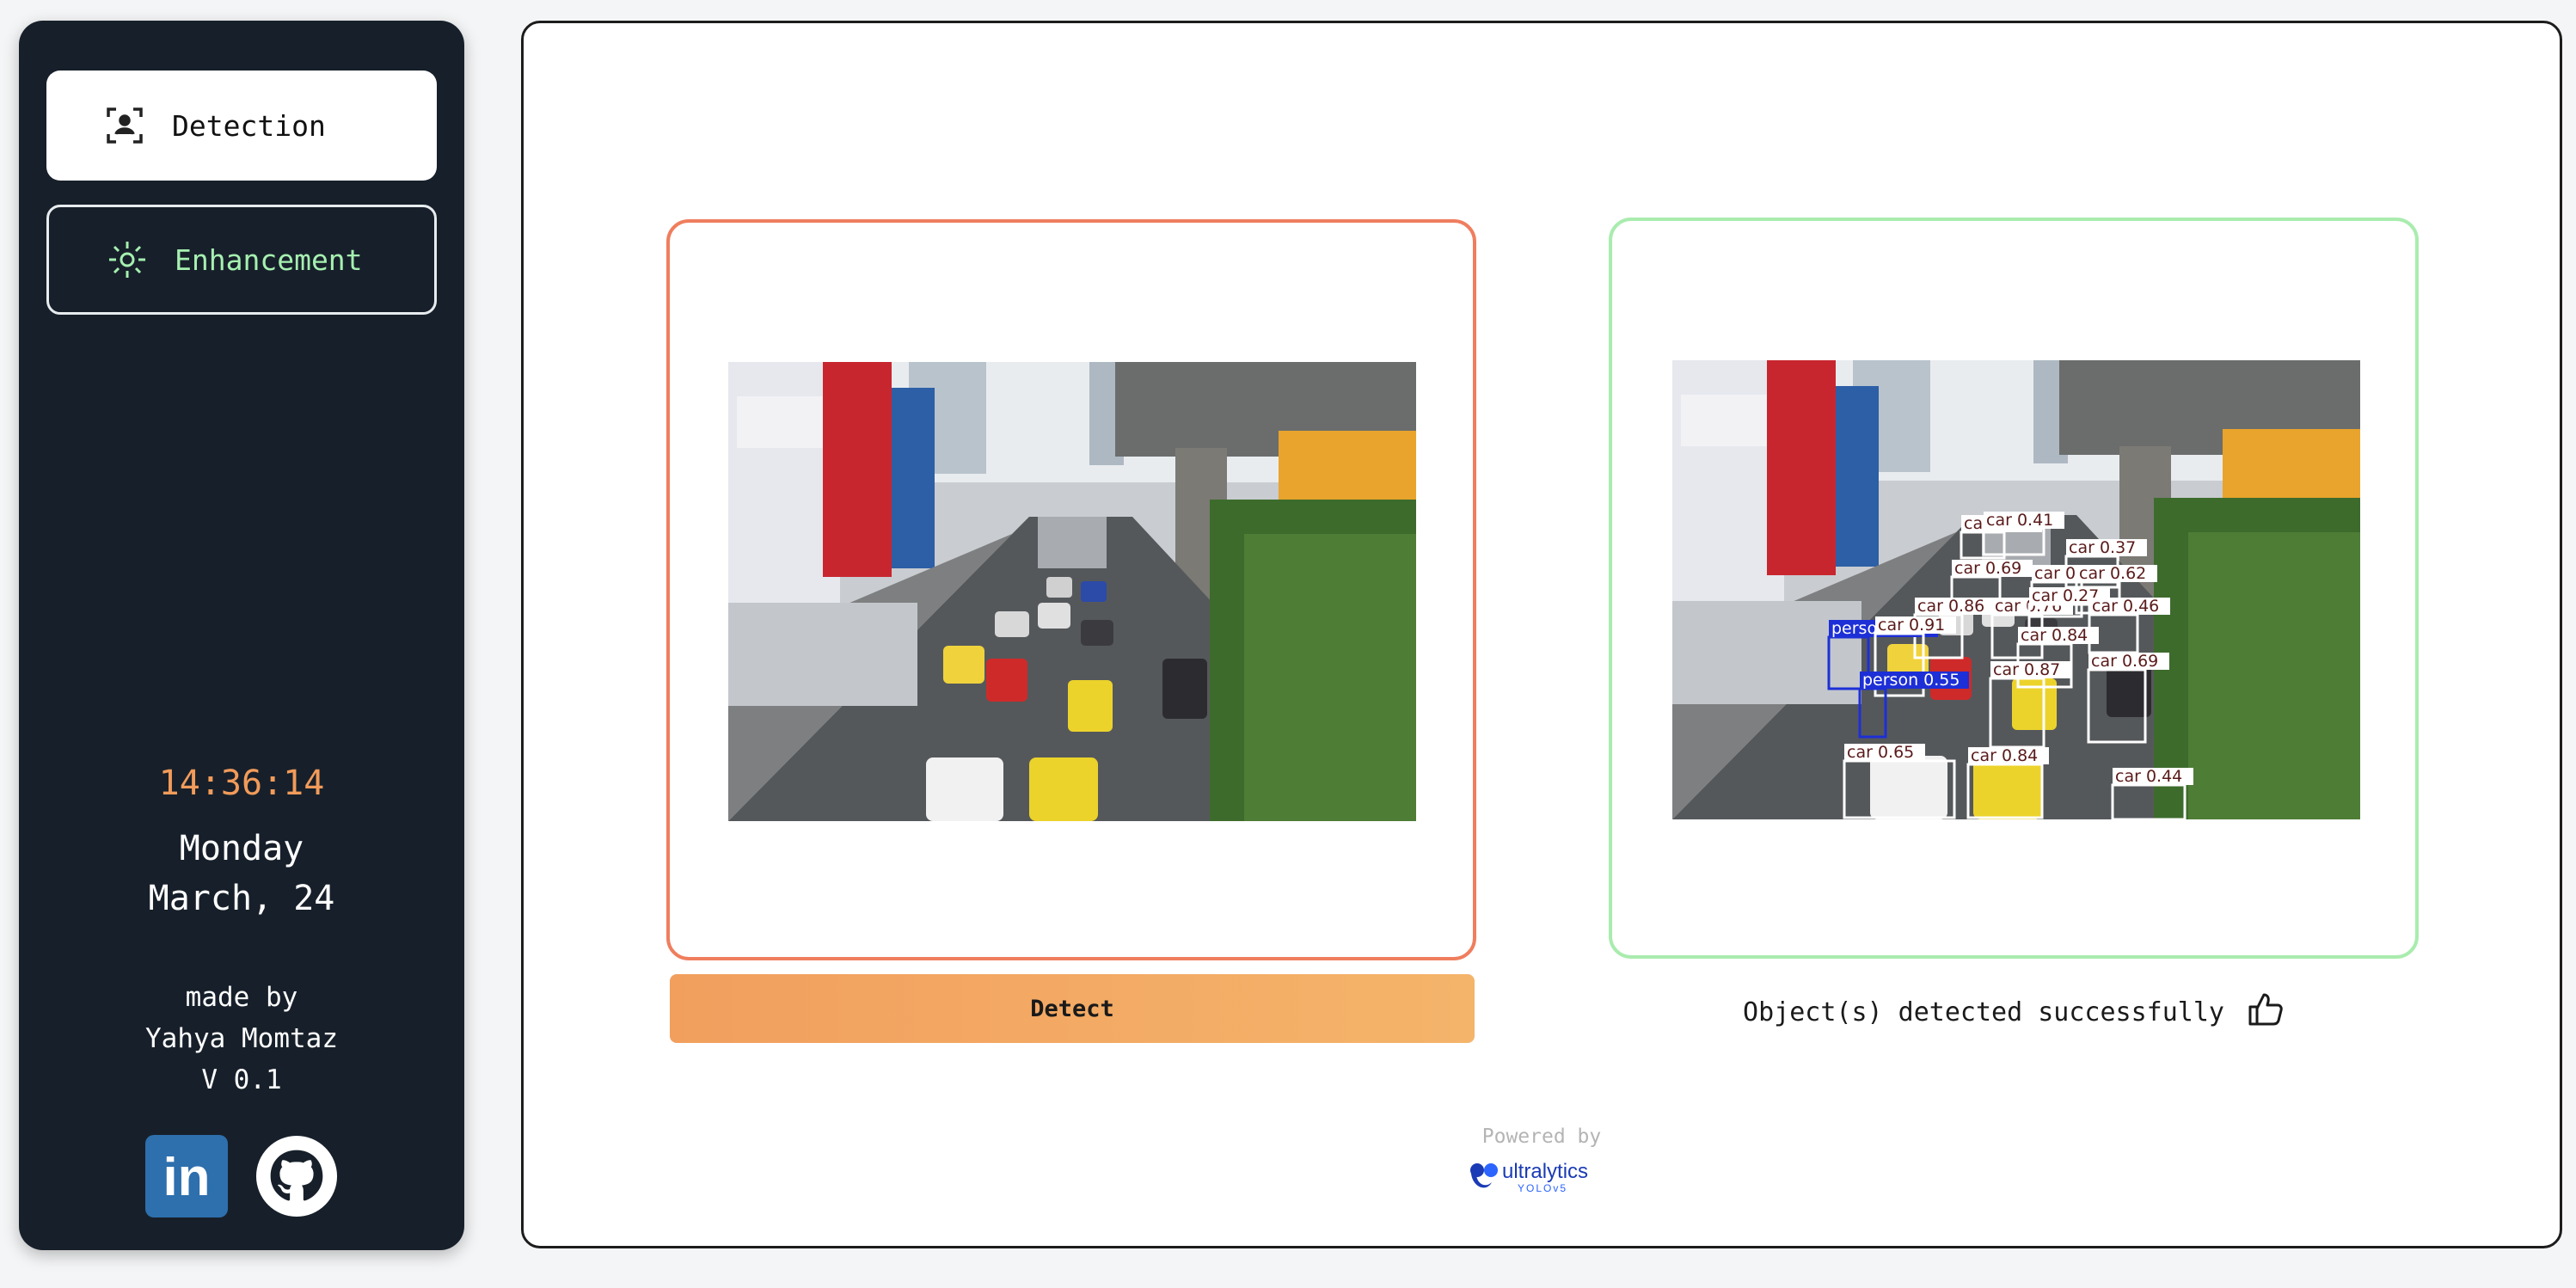 This screenshot has height=1288, width=2576. Describe the element at coordinates (1484, 1175) in the screenshot. I see `ultralytics-mark-icon` at that location.